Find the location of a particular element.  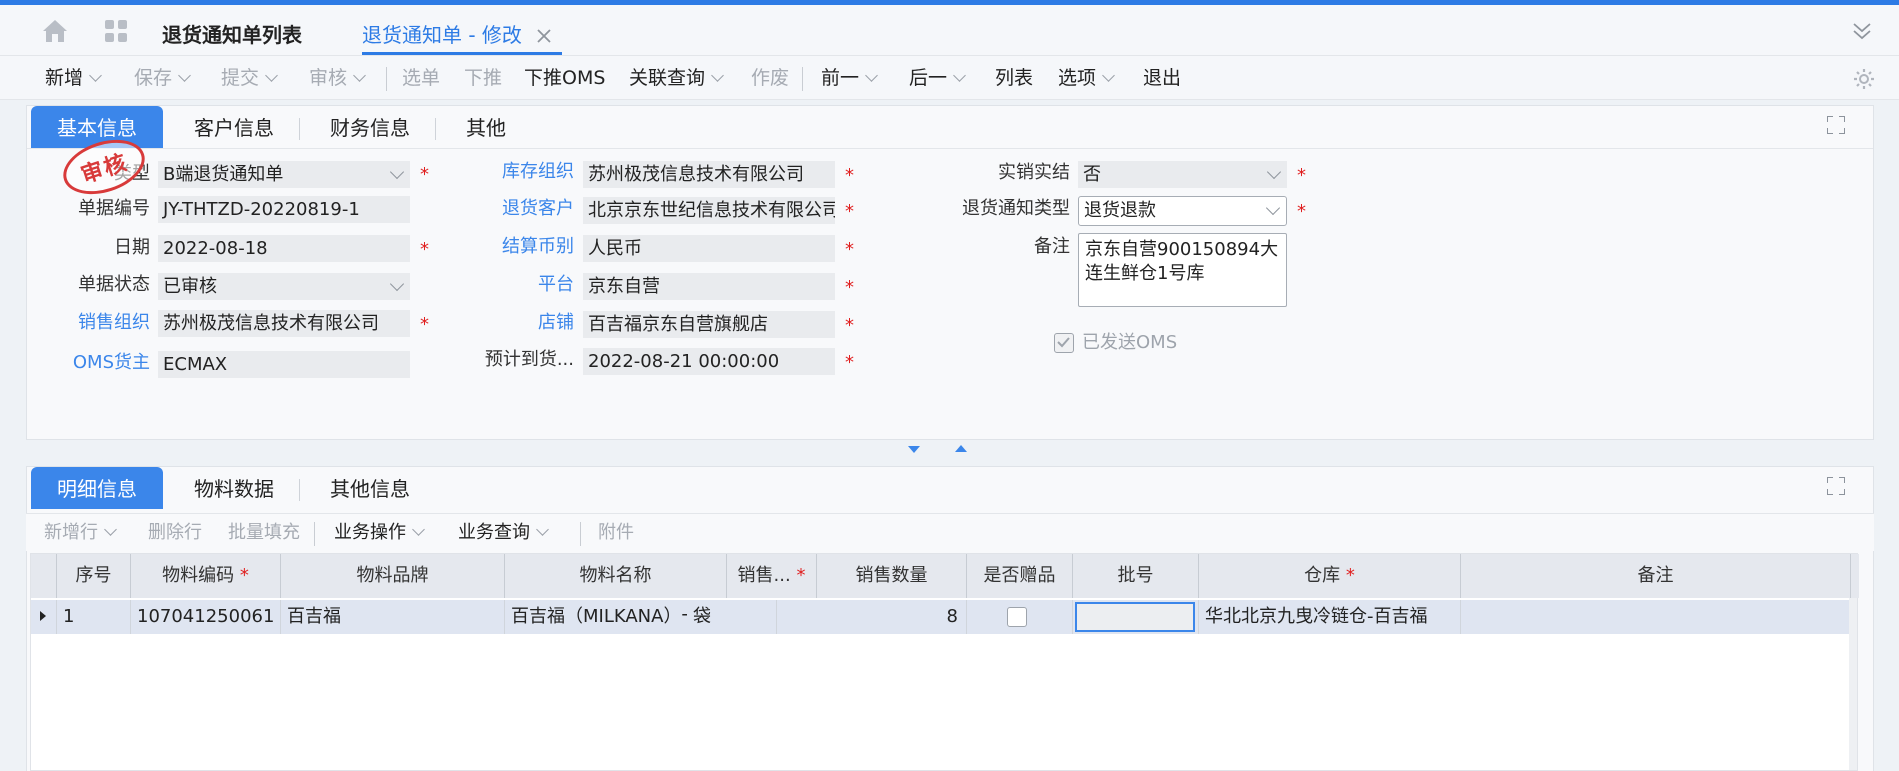

grid-header-cell is located at coordinates (44, 576).